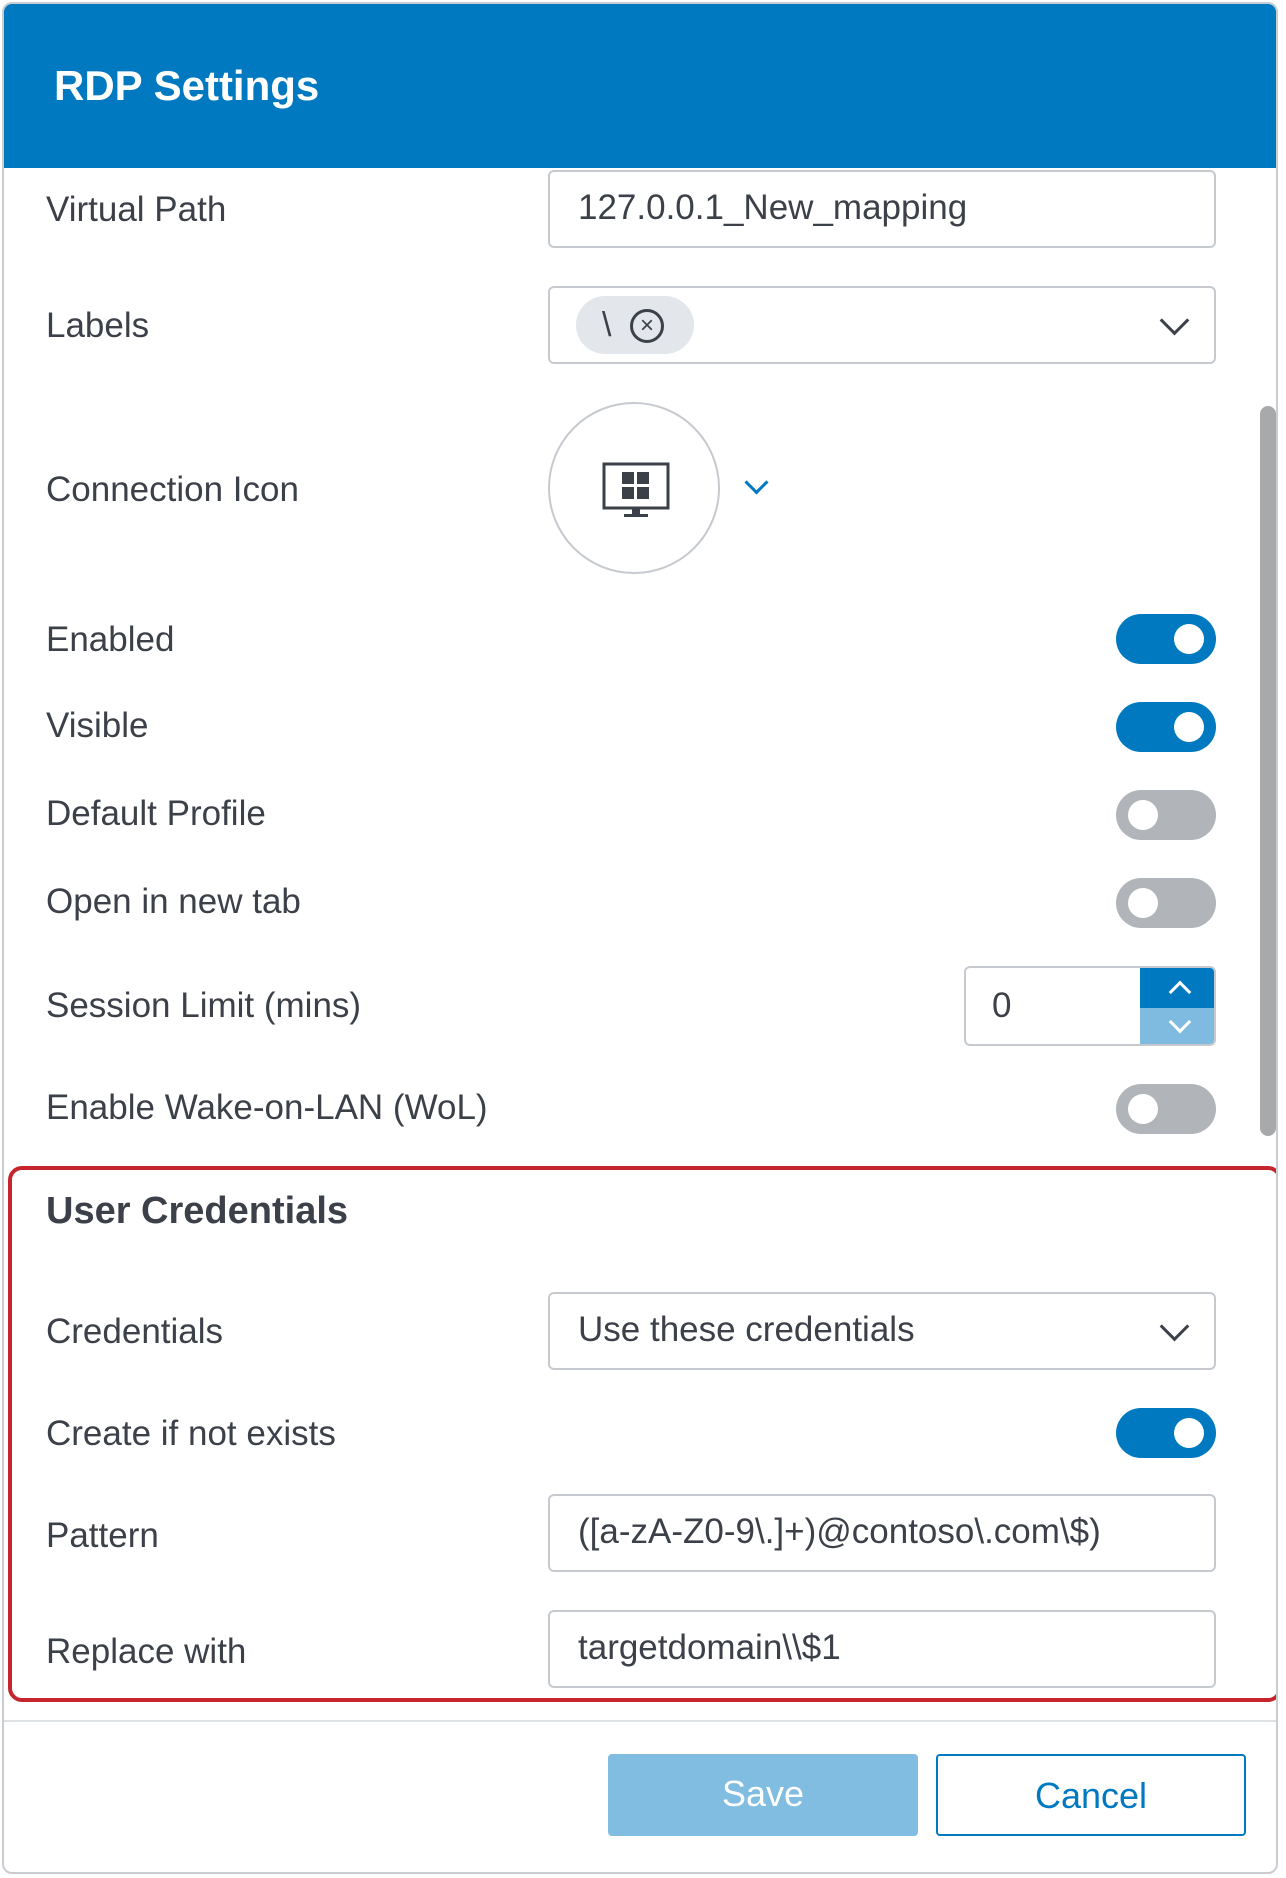 This screenshot has width=1286, height=1878. What do you see at coordinates (1091, 1795) in the screenshot?
I see `cancel-button: Cancel` at bounding box center [1091, 1795].